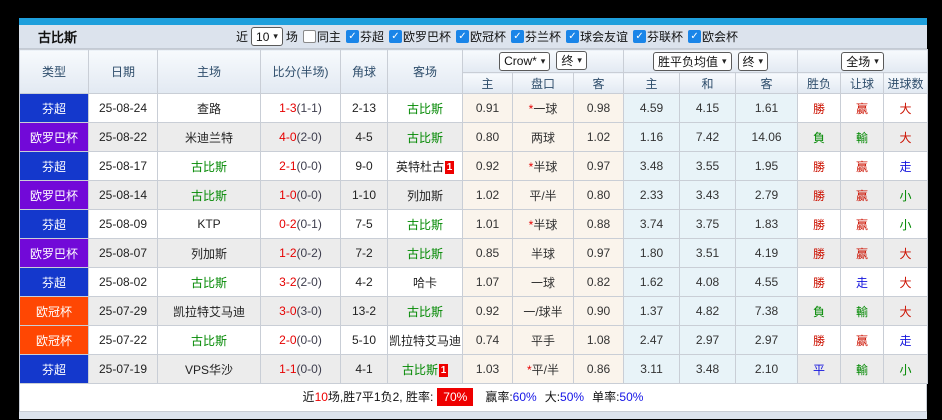 This screenshot has width=942, height=420. I want to click on filter-label: 芬超, so click(371, 37).